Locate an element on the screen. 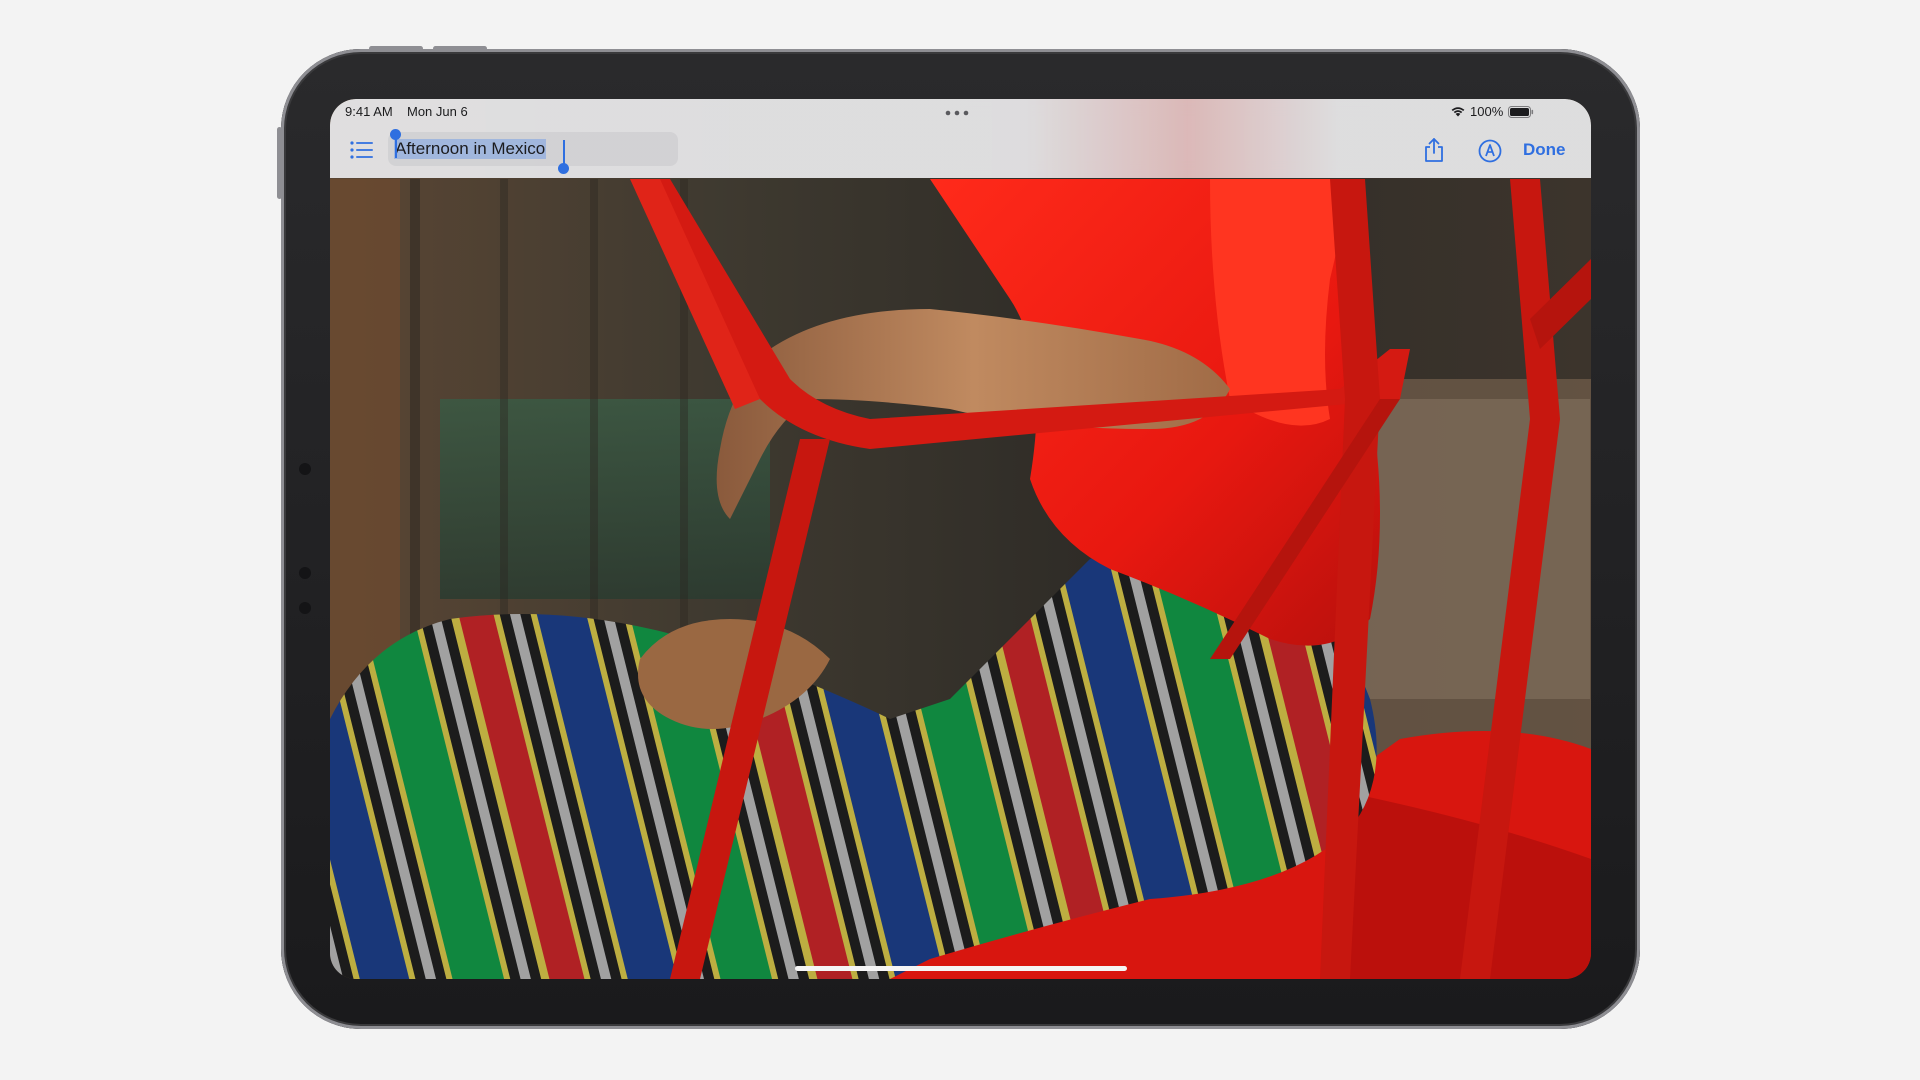  status-date: Mon Jun 6 is located at coordinates (437, 111).